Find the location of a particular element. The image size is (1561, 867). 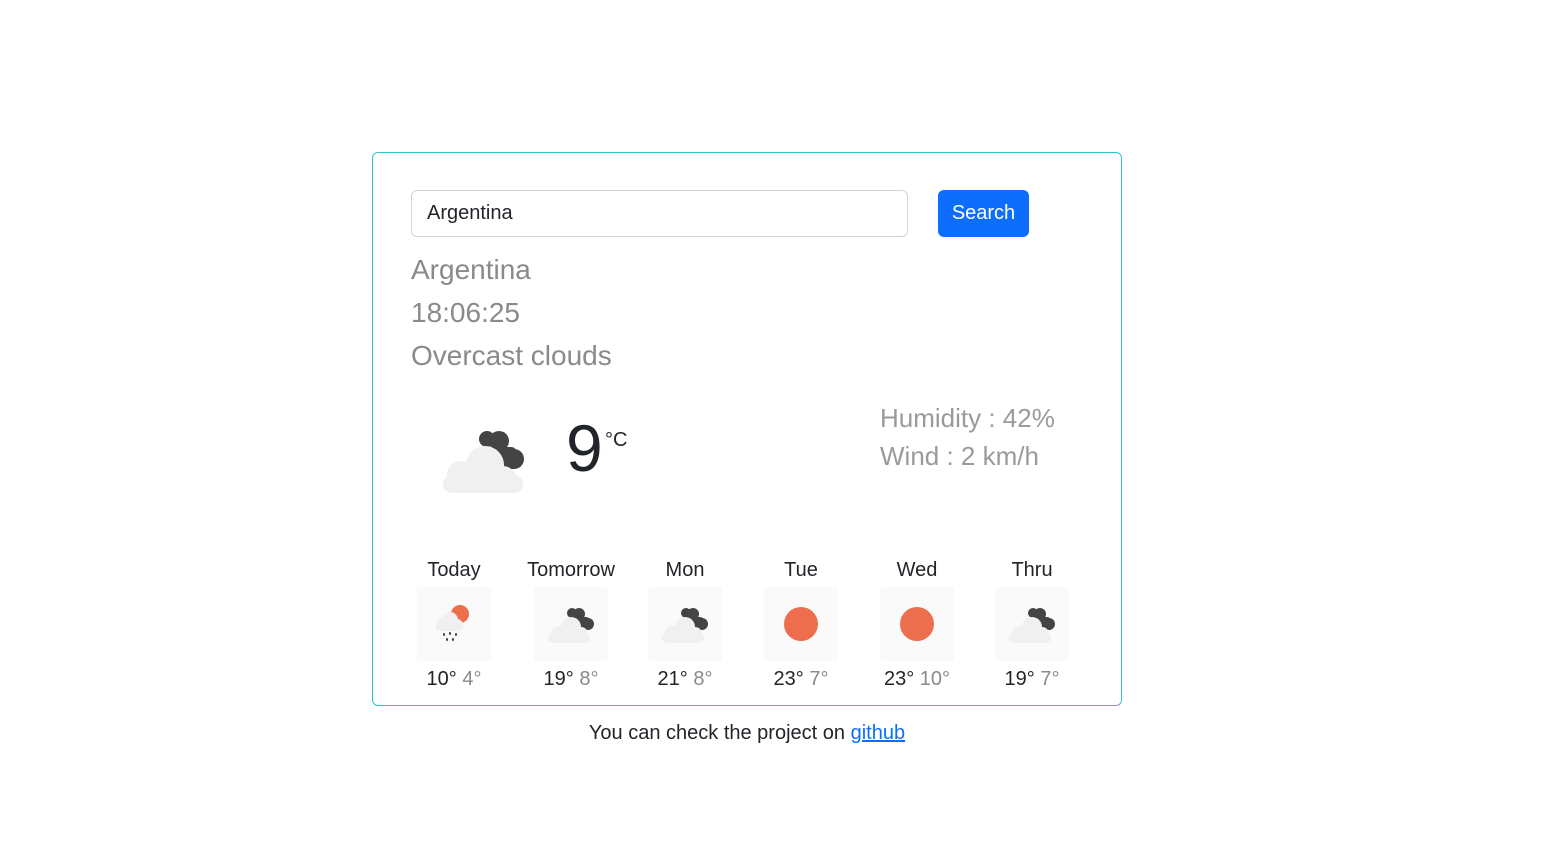

current-temperature: 9 is located at coordinates (584, 448).